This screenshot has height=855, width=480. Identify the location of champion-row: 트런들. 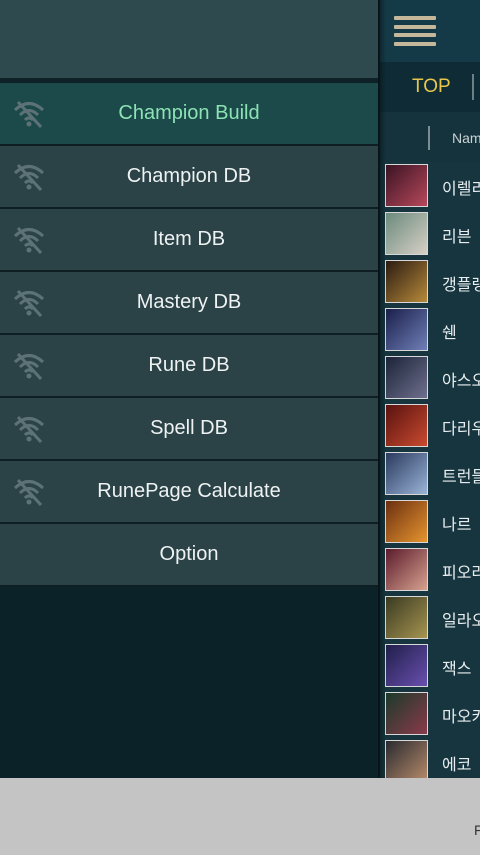
(430, 474).